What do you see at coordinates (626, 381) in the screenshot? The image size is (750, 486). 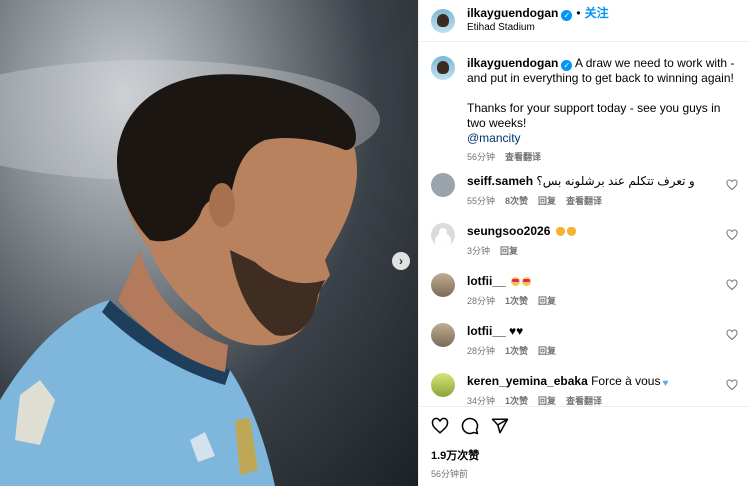 I see `comment-text: Force à vous` at bounding box center [626, 381].